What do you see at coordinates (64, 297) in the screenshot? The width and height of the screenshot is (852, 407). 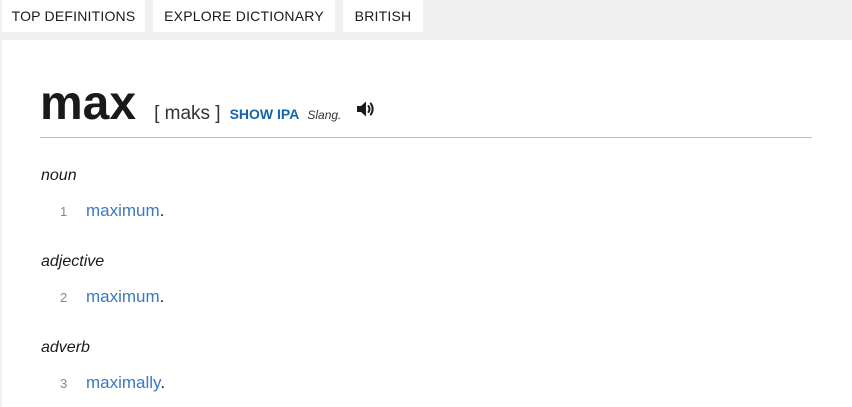 I see `definition-number: 2` at bounding box center [64, 297].